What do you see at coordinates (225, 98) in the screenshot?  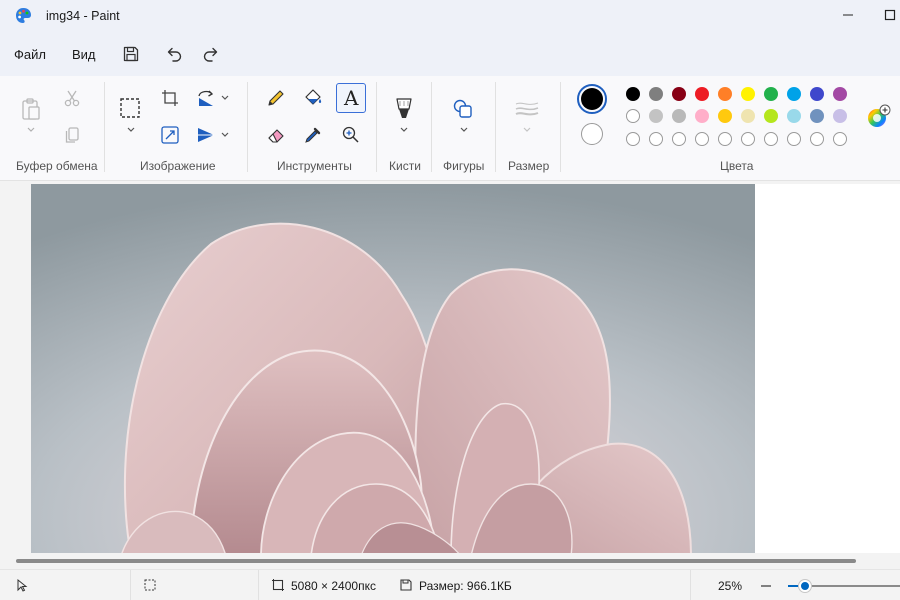 I see `rotate-dropdown` at bounding box center [225, 98].